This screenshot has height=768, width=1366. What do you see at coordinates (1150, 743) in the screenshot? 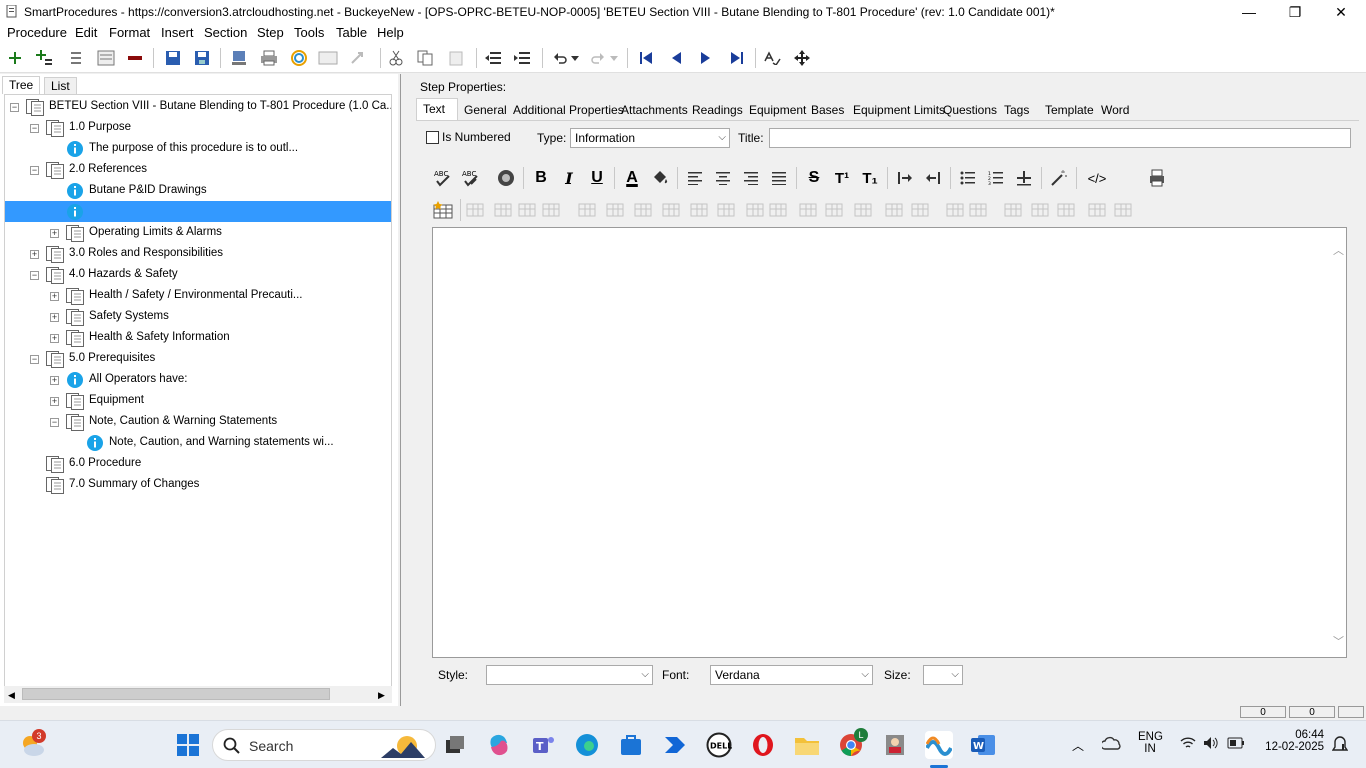
I see `language-indicator: ENG IN` at bounding box center [1150, 743].